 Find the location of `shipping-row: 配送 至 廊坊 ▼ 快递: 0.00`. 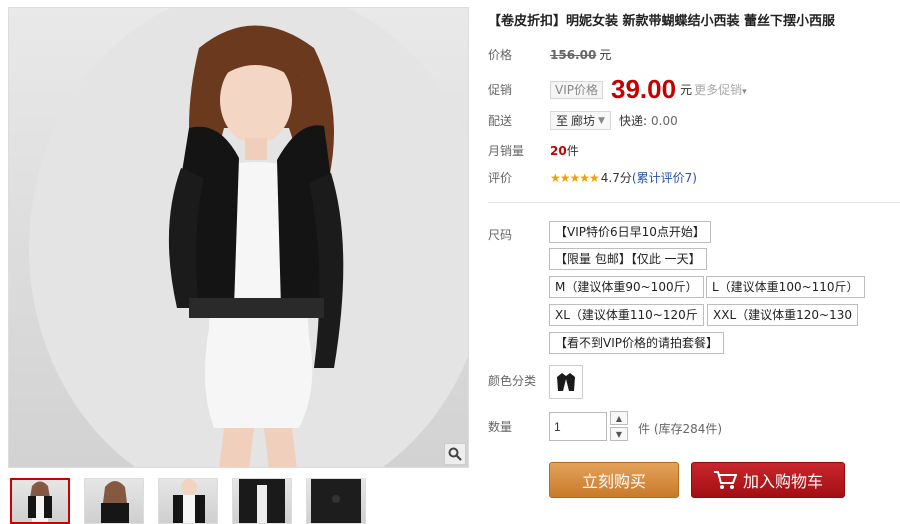

shipping-row: 配送 至 廊坊 ▼ 快递: 0.00 is located at coordinates (583, 120).